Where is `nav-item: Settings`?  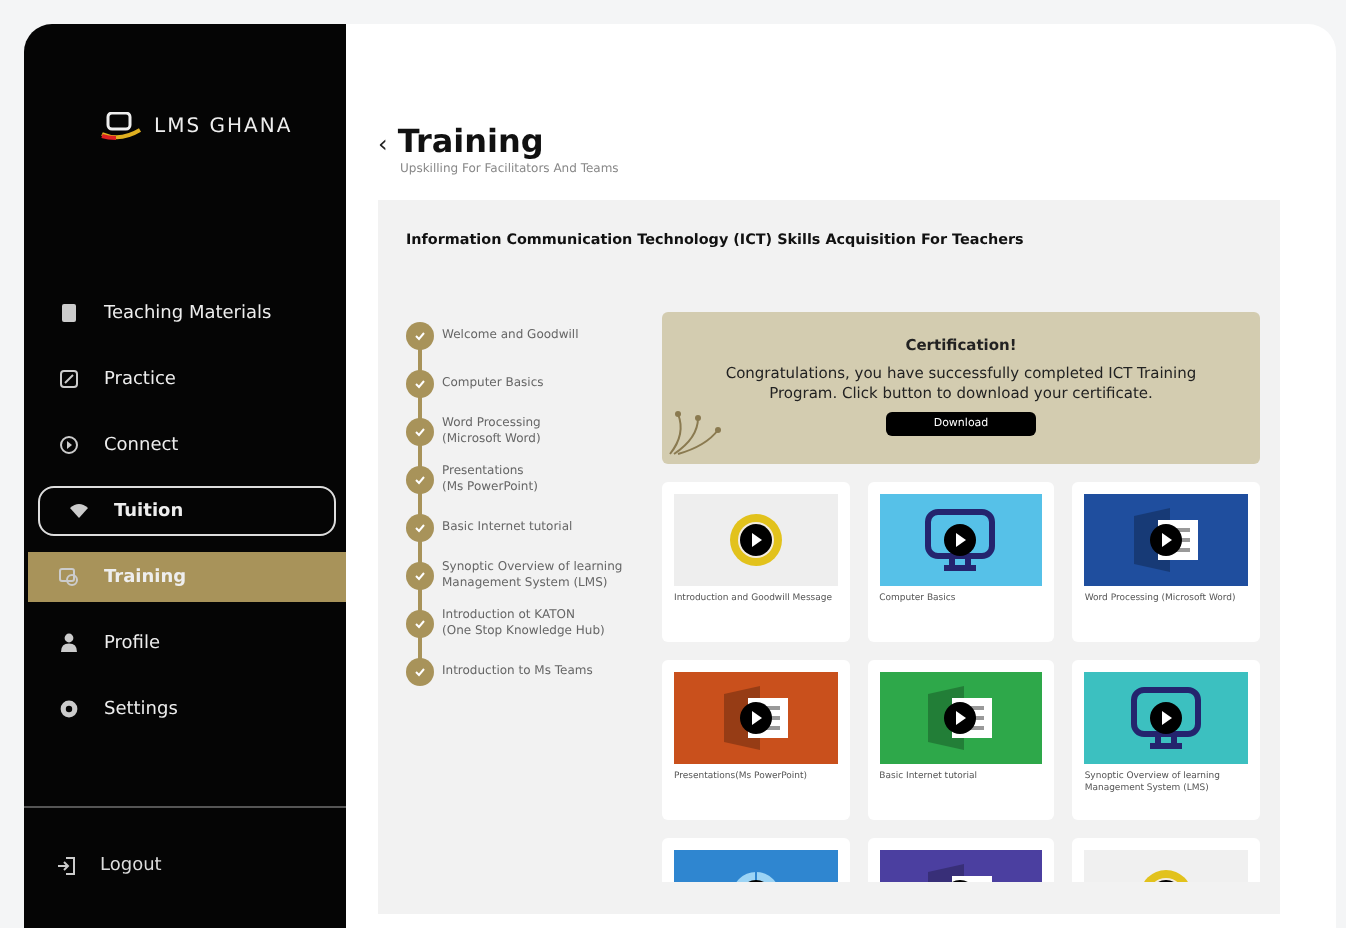 nav-item: Settings is located at coordinates (182, 709).